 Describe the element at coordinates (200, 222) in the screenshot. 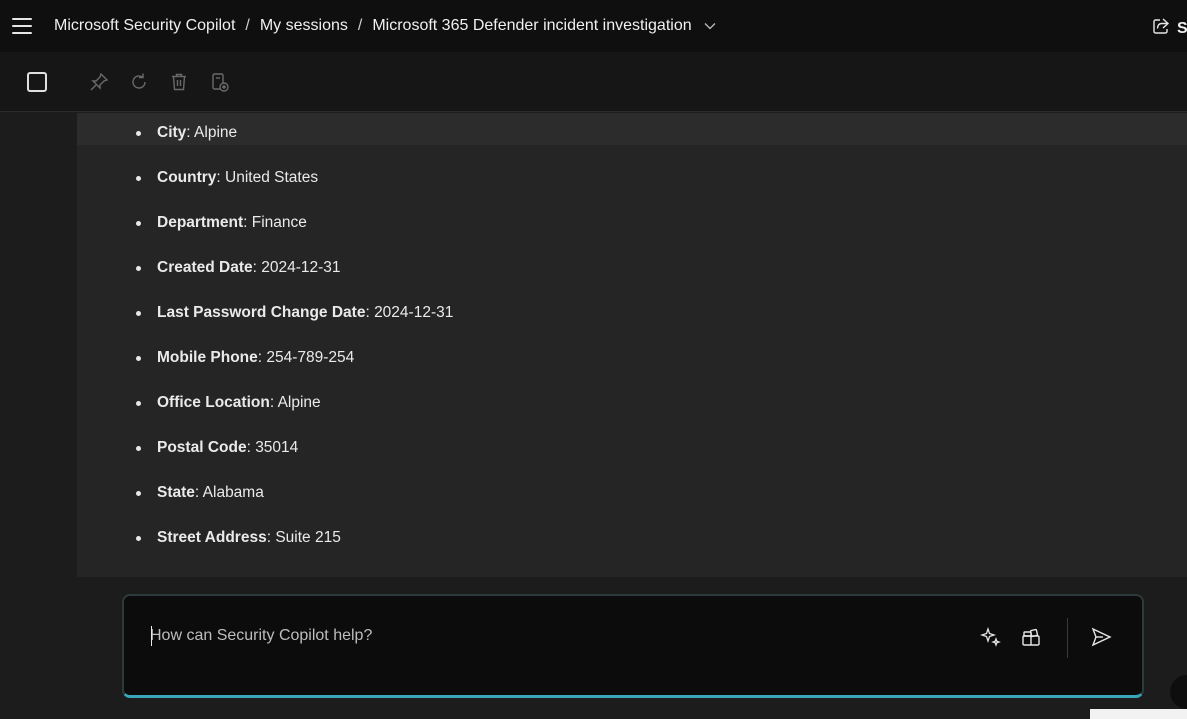

I see `detail-key: Department` at that location.